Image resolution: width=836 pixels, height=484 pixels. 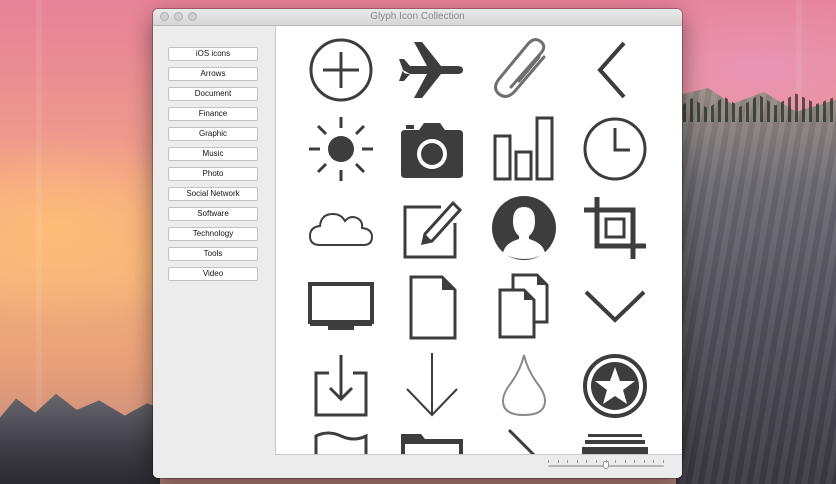 I want to click on category-video-button: Video, so click(x=213, y=274).